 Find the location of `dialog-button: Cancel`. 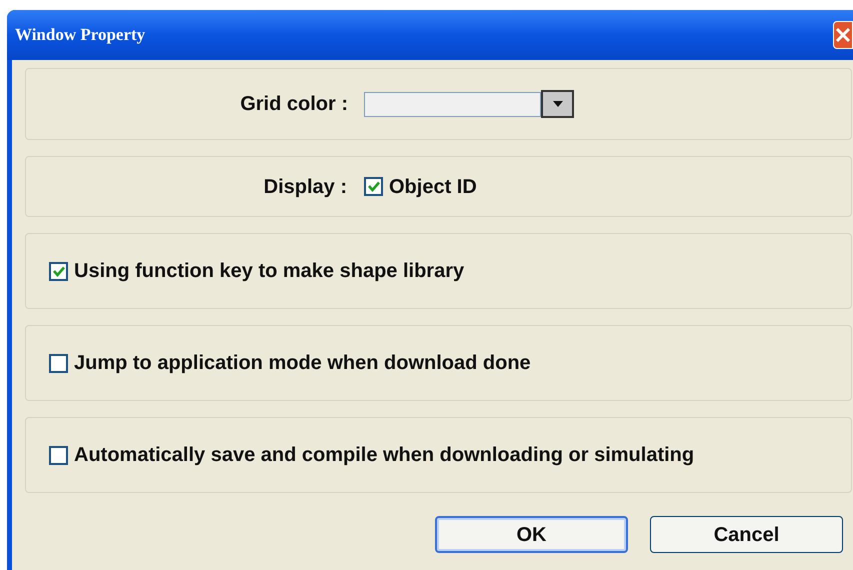

dialog-button: Cancel is located at coordinates (746, 534).